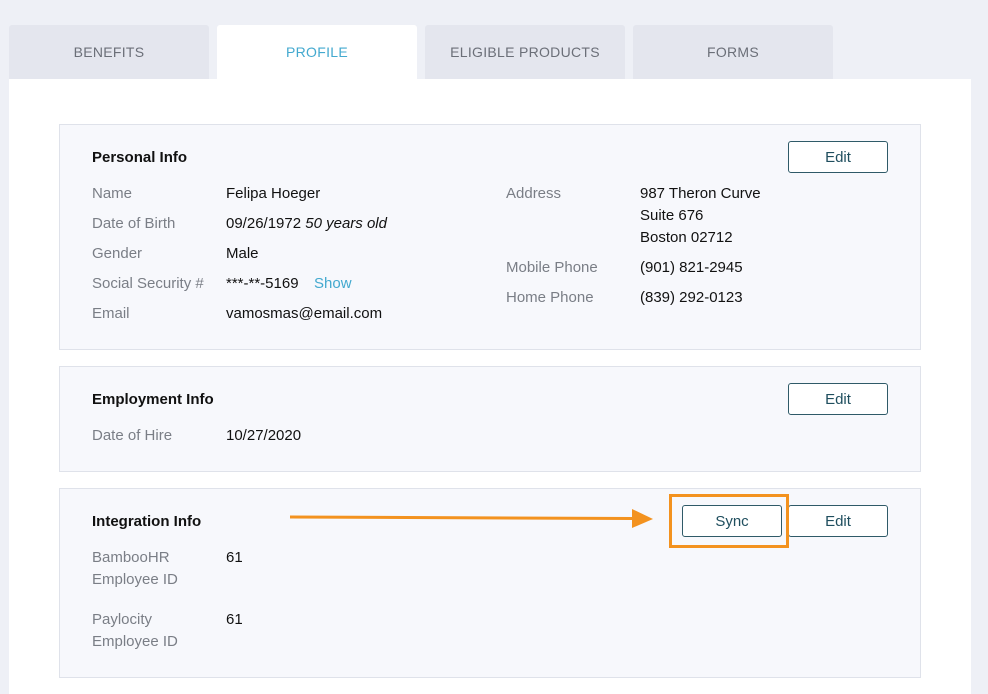  Describe the element at coordinates (700, 193) in the screenshot. I see `address-line-1: 987 Theron Curve` at that location.